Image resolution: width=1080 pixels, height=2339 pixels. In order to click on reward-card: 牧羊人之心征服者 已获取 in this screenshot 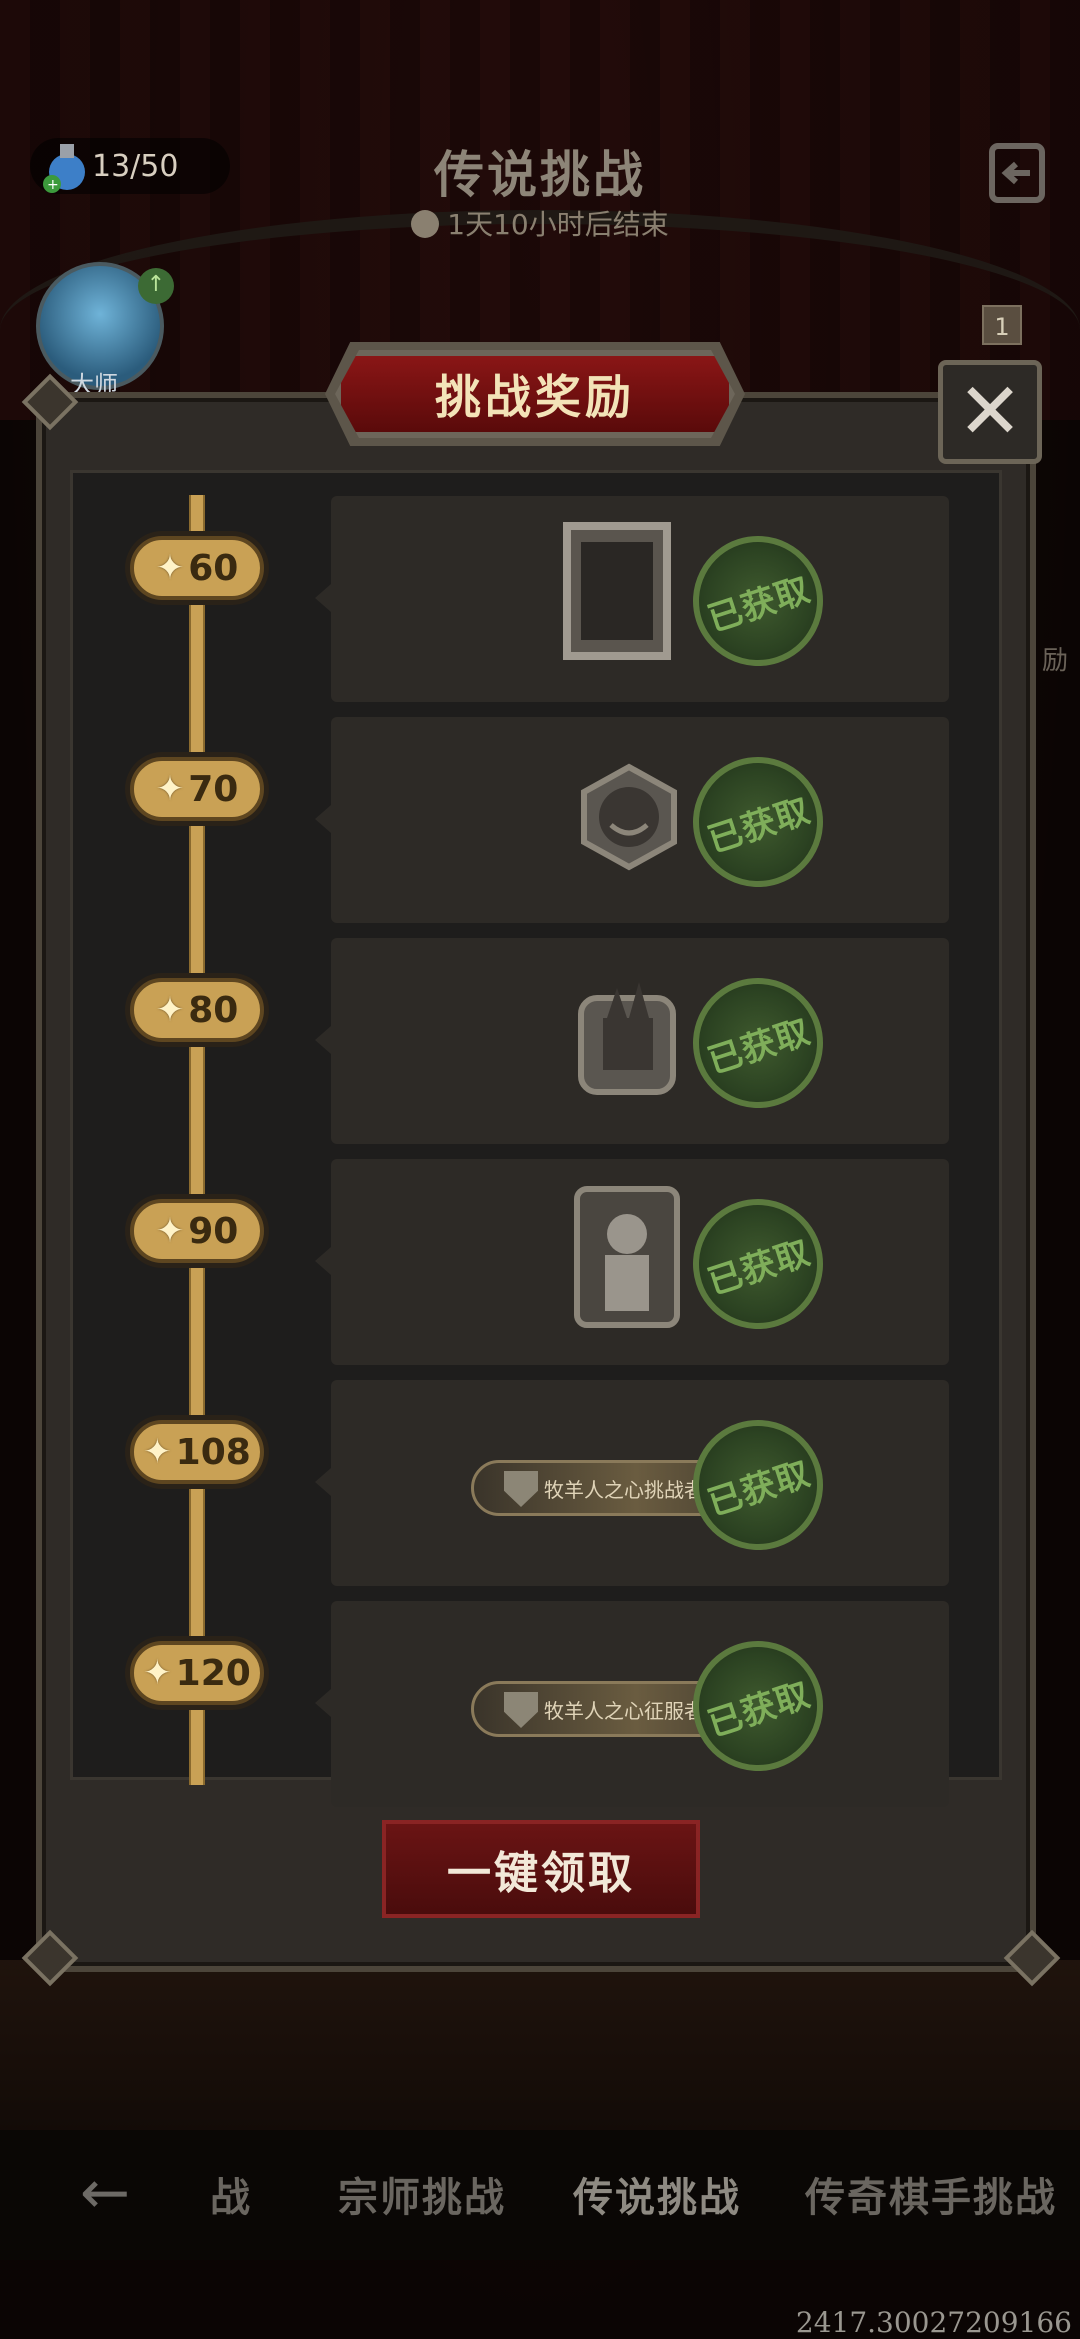, I will do `click(632, 1704)`.